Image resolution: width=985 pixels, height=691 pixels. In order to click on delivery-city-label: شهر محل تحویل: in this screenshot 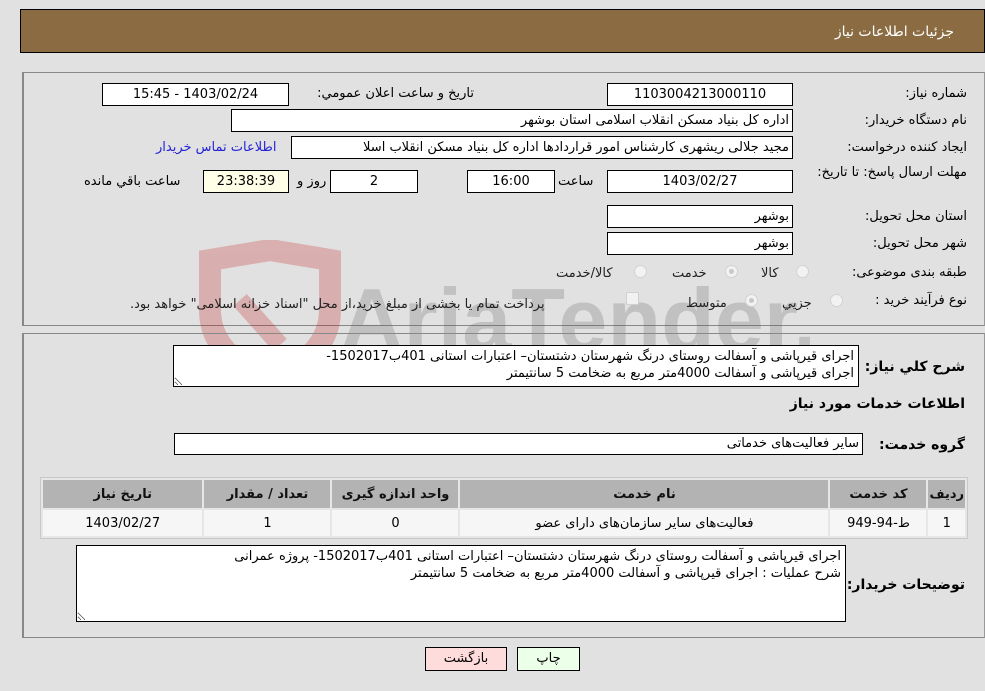, I will do `click(919, 243)`.